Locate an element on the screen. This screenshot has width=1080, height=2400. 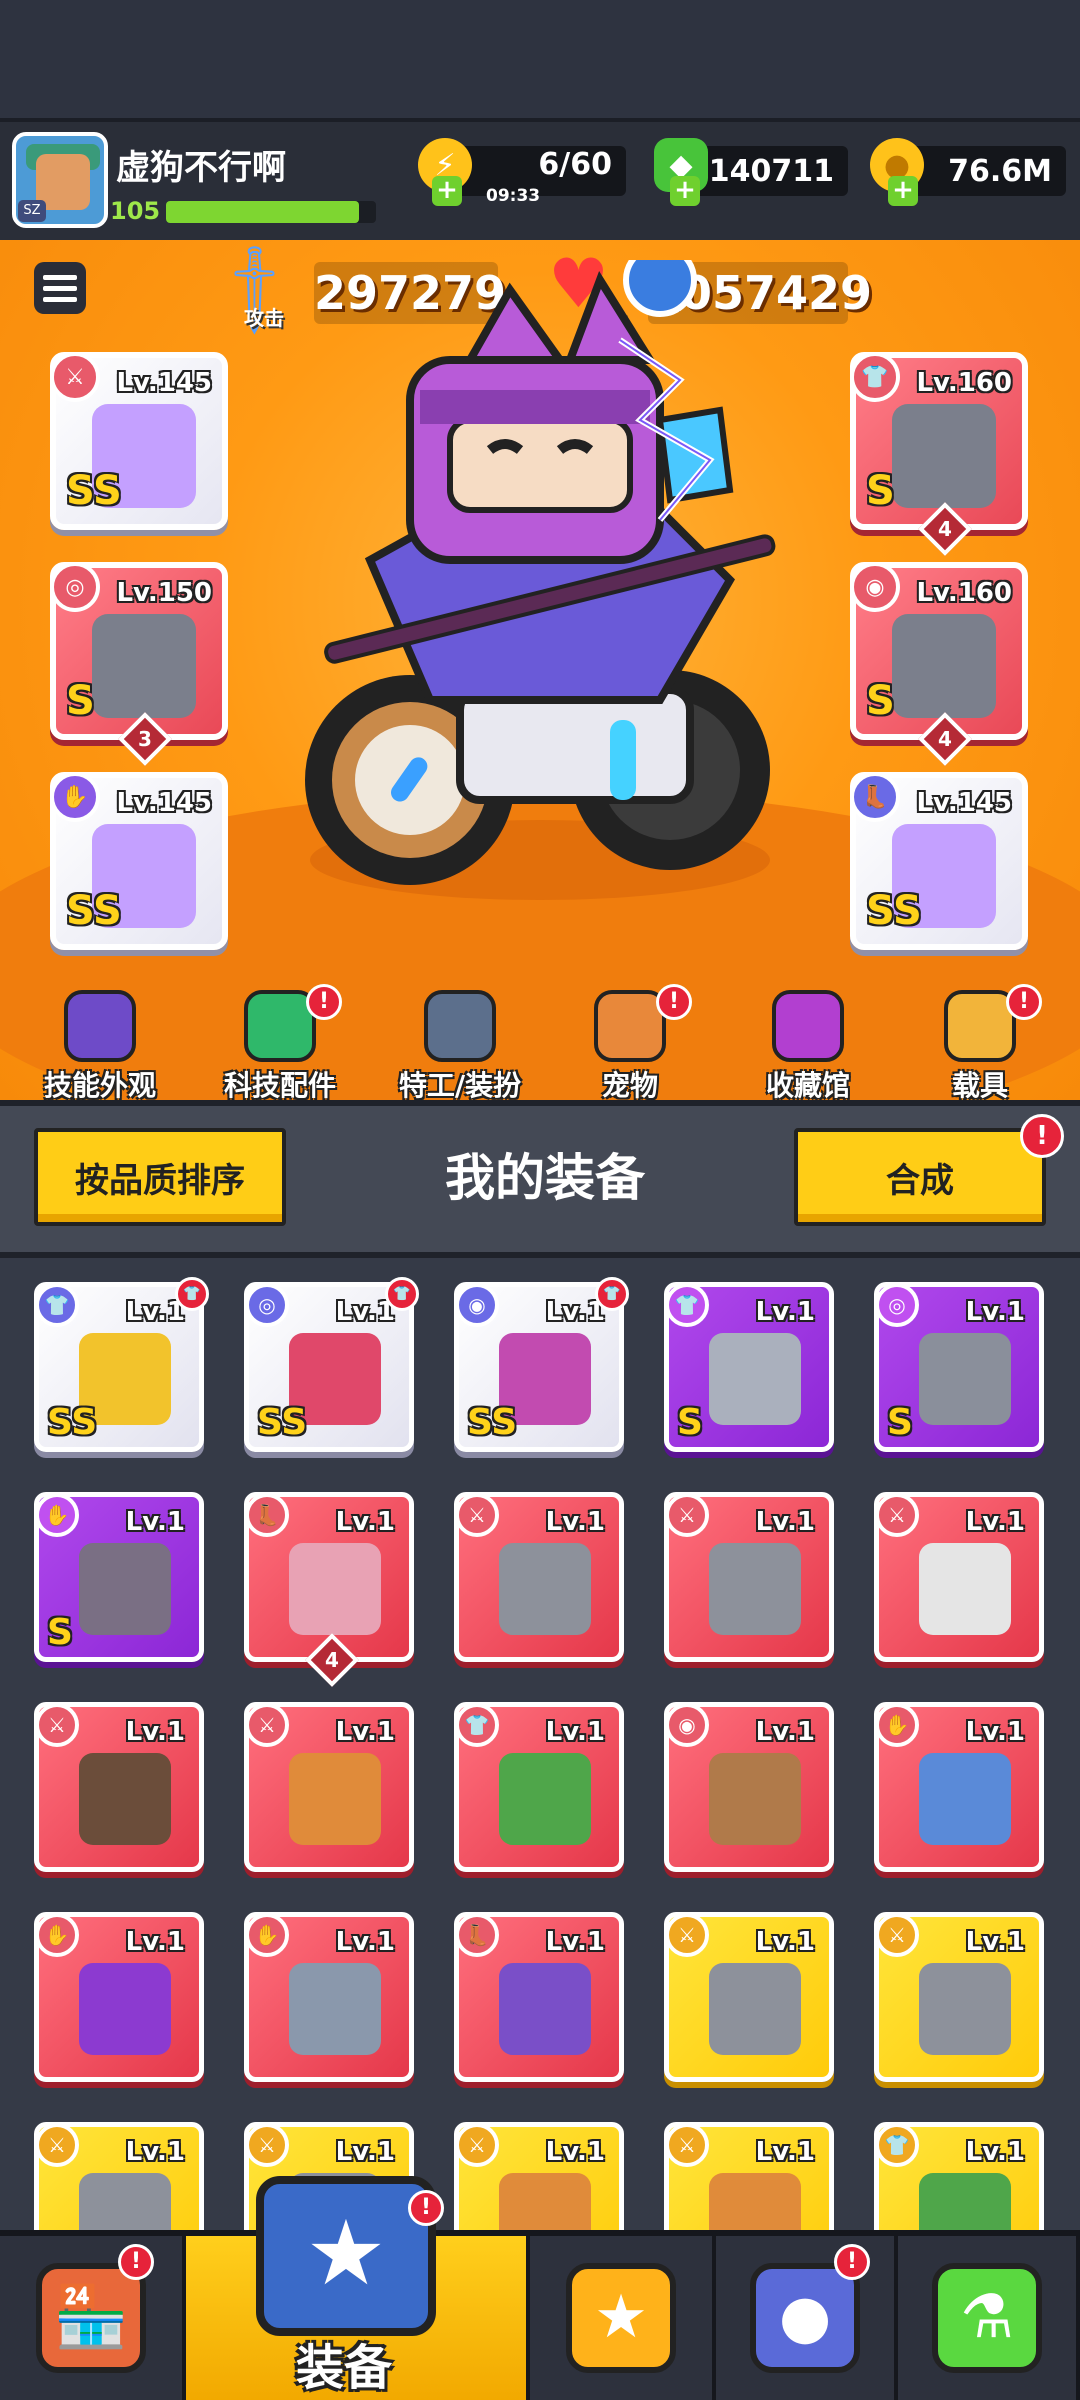
nav-tab-battle: ★ is located at coordinates (623, 2318).